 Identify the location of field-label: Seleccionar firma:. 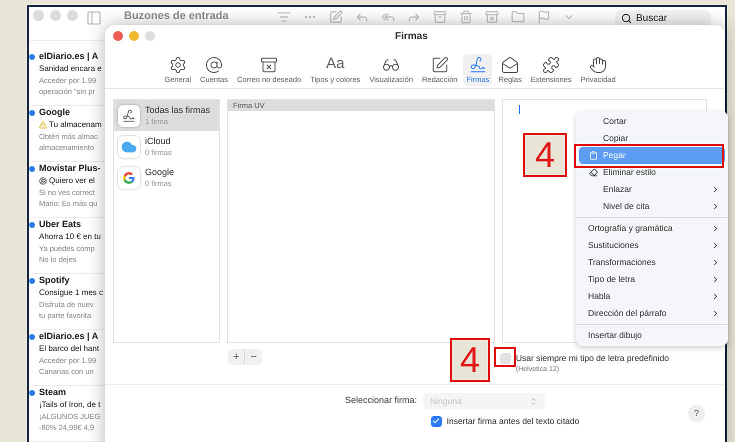
(381, 401).